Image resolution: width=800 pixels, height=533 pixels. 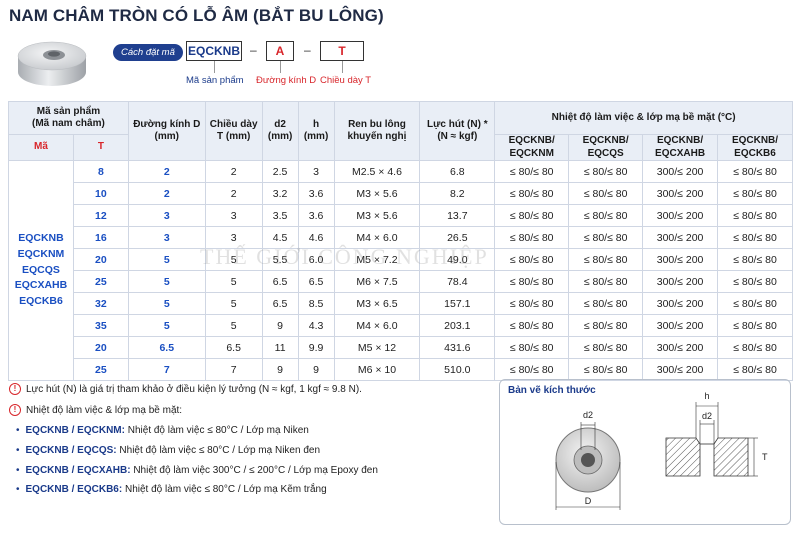 What do you see at coordinates (606, 147) in the screenshot?
I see `header-temp-col: EQCKNB/EQCQS` at bounding box center [606, 147].